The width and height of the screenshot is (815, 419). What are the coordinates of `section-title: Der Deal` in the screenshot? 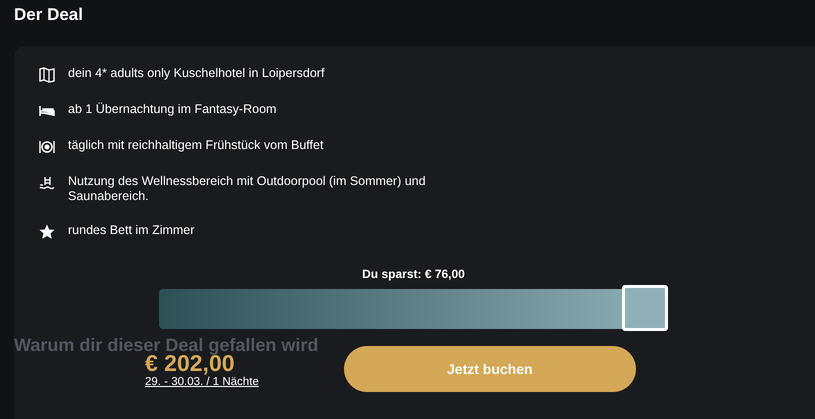 It's located at (48, 15).